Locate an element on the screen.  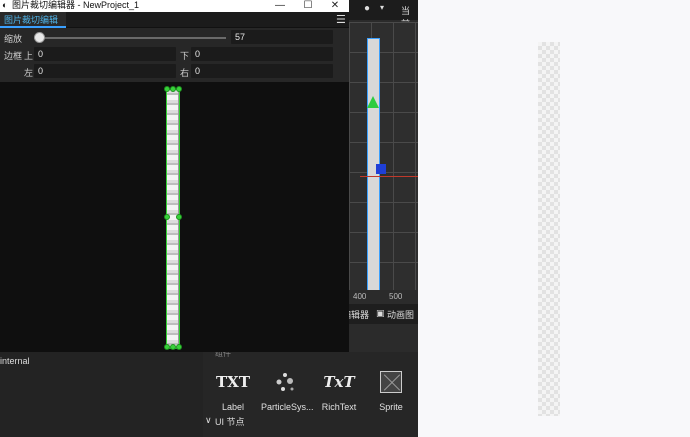
chevron-down-icon: ▾ is located at coordinates (382, 7).